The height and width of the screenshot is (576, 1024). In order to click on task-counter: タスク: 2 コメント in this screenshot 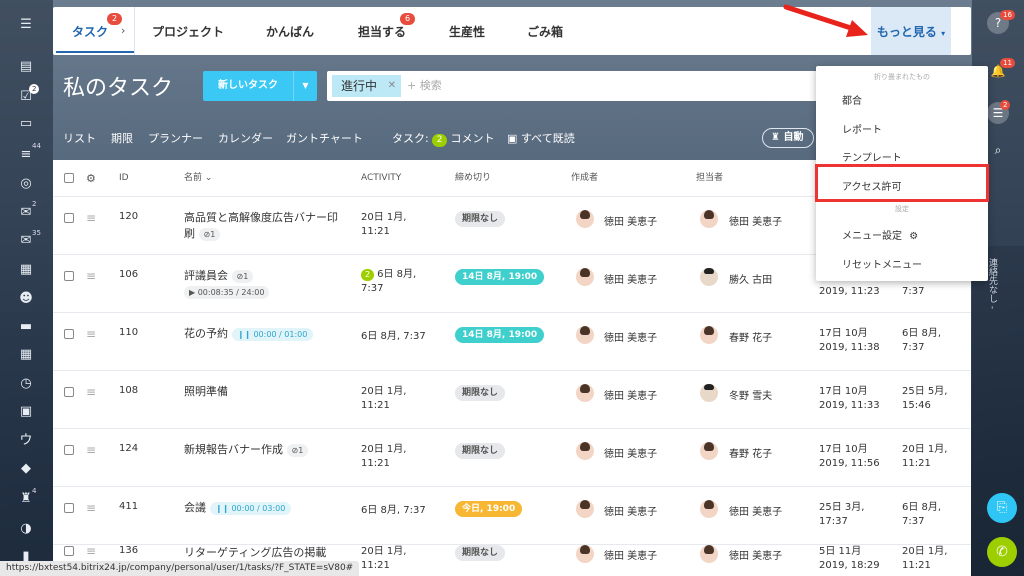, I will do `click(443, 138)`.